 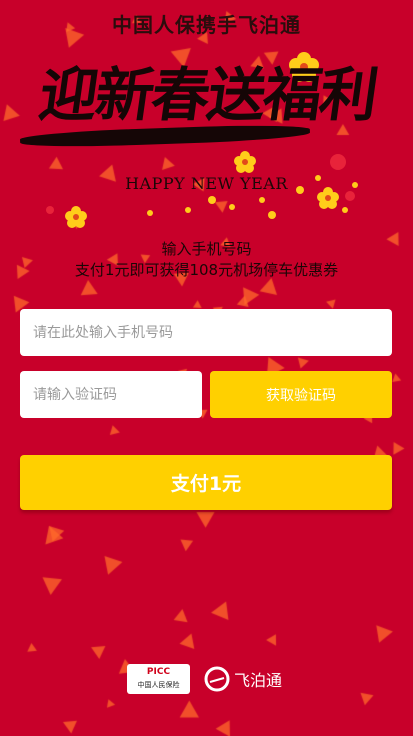 What do you see at coordinates (217, 679) in the screenshot?
I see `feibotong-logo-icon` at bounding box center [217, 679].